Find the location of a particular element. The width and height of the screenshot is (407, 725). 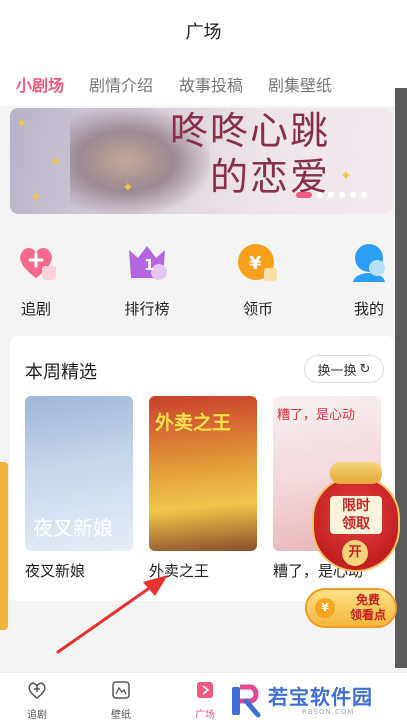

promo-label: 限时 领取 is located at coordinates (356, 515).